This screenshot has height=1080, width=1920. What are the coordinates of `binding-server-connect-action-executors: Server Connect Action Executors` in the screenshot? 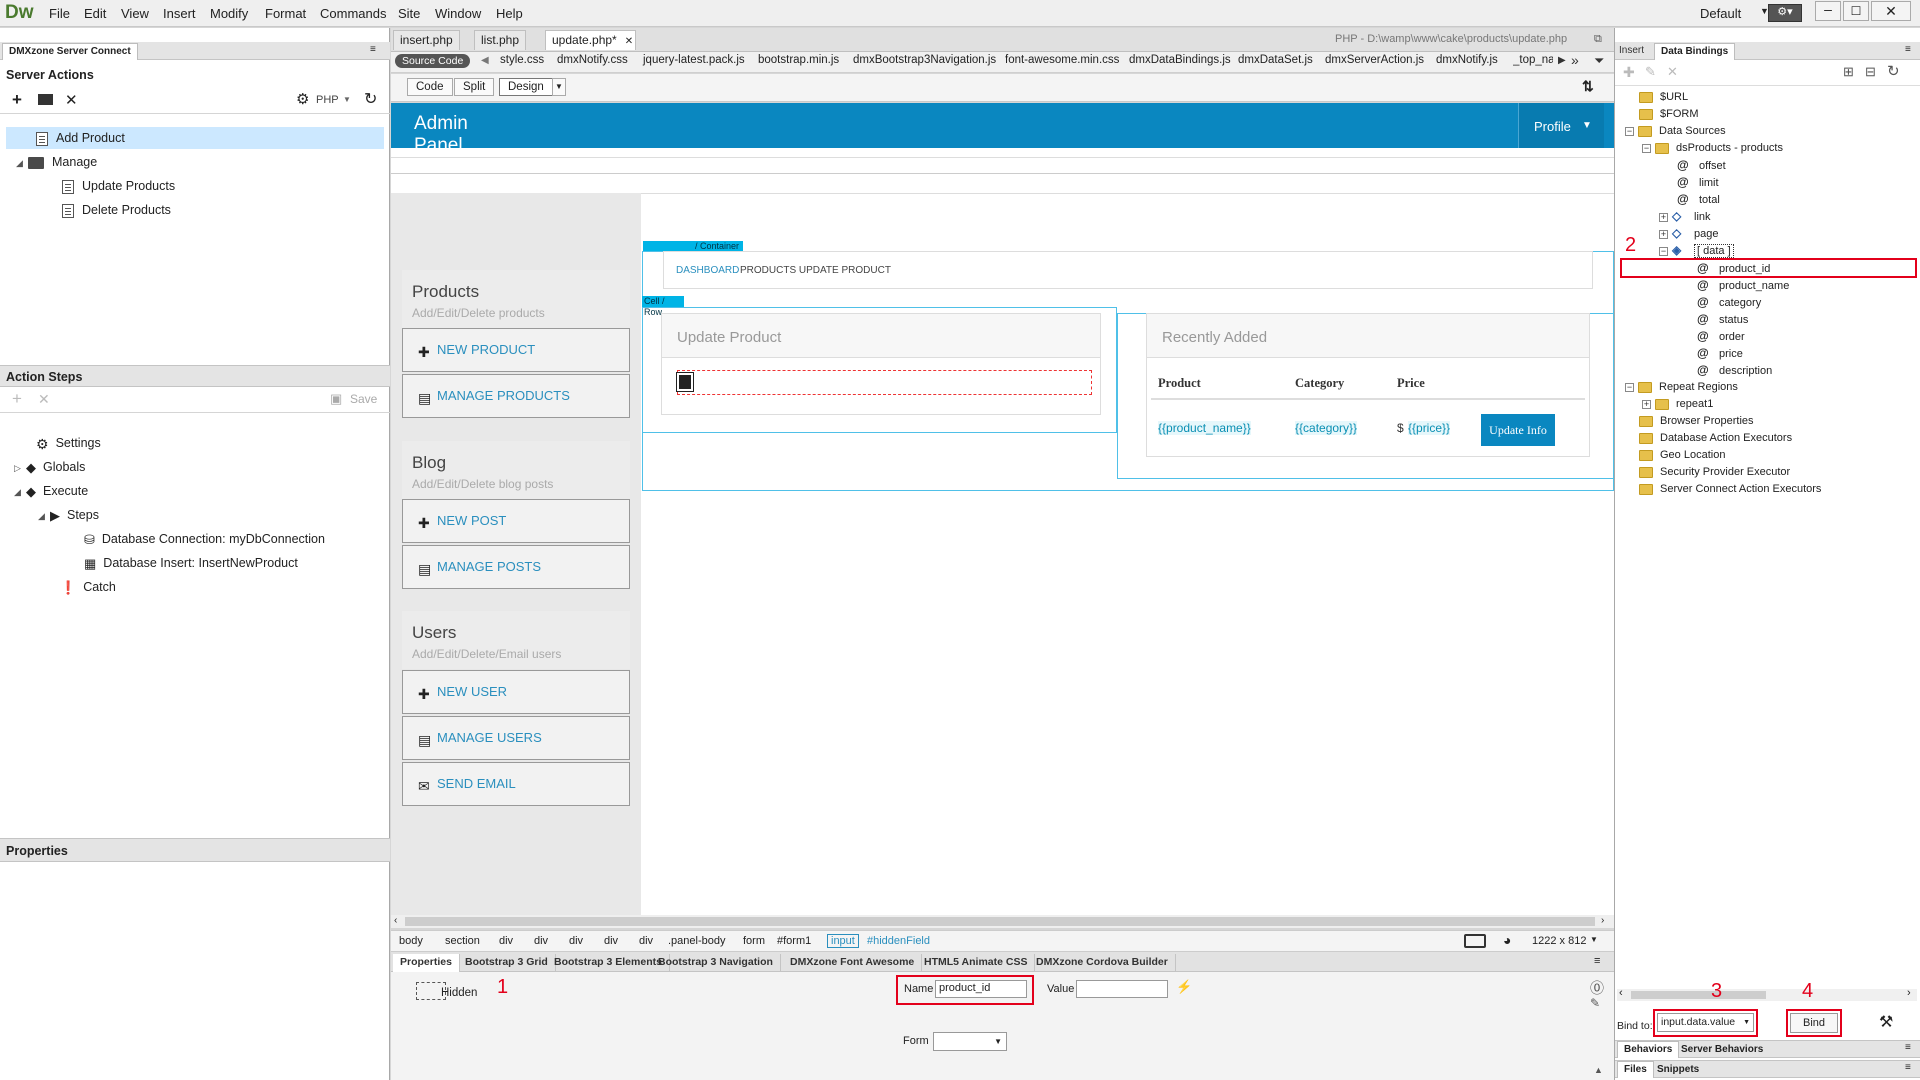 It's located at (1730, 489).